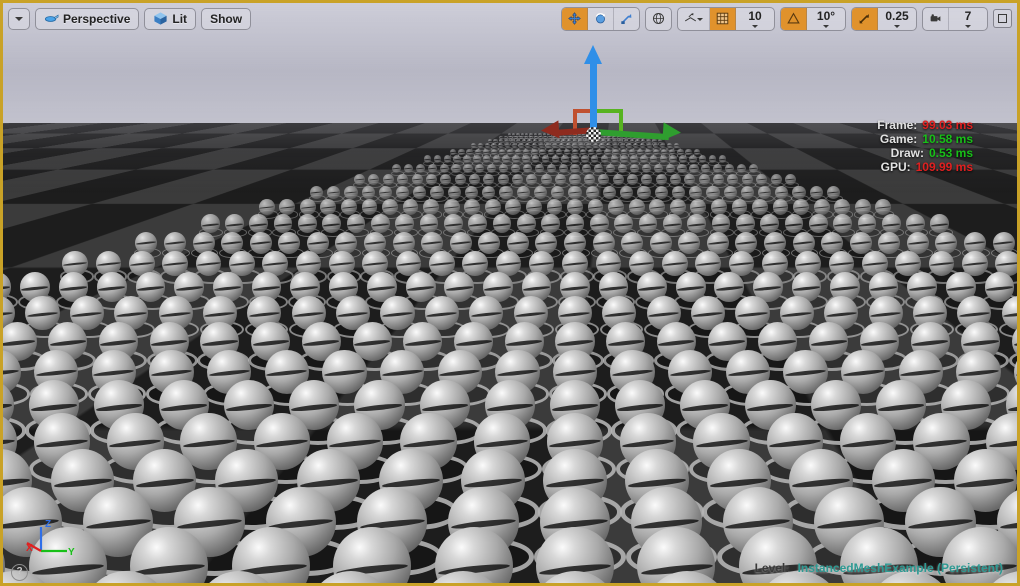  I want to click on angle-snap-group: 10°, so click(813, 18).